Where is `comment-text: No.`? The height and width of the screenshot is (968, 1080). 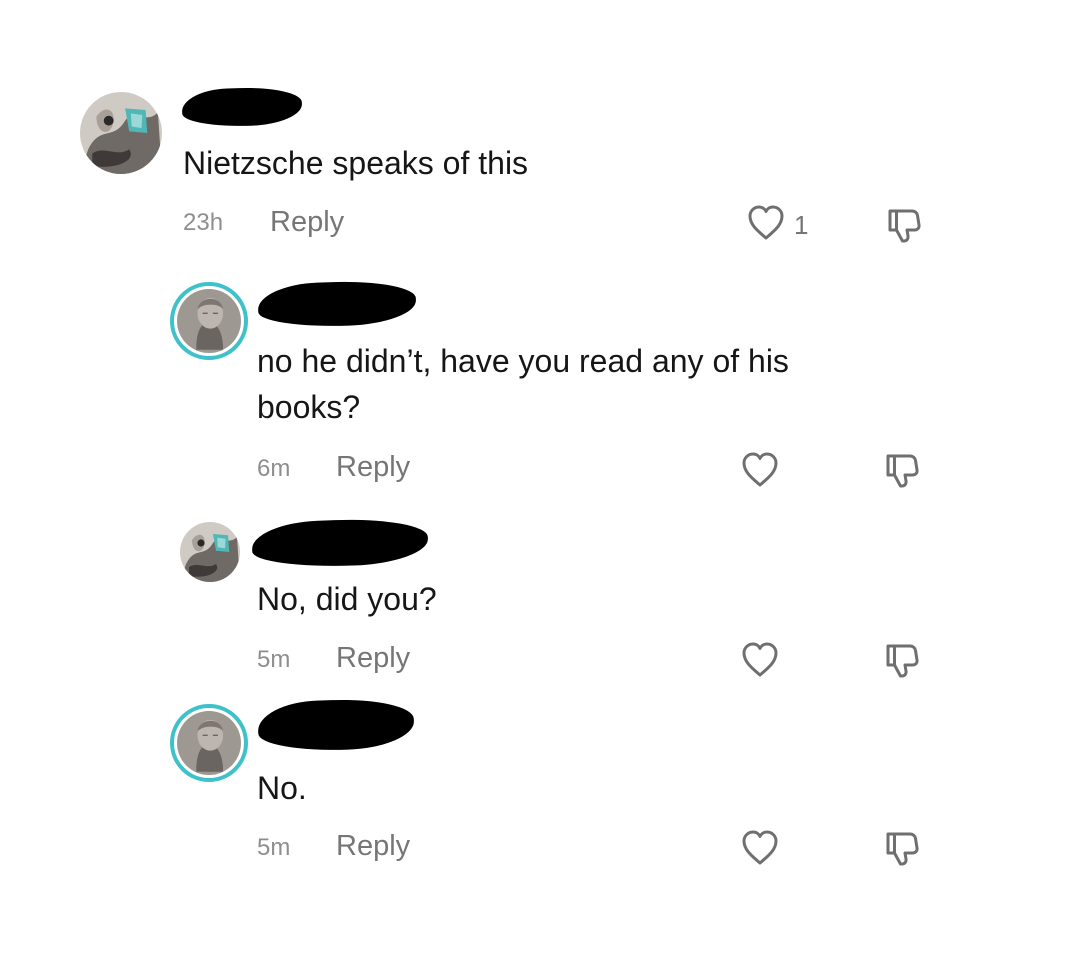
comment-text: No. is located at coordinates (282, 788).